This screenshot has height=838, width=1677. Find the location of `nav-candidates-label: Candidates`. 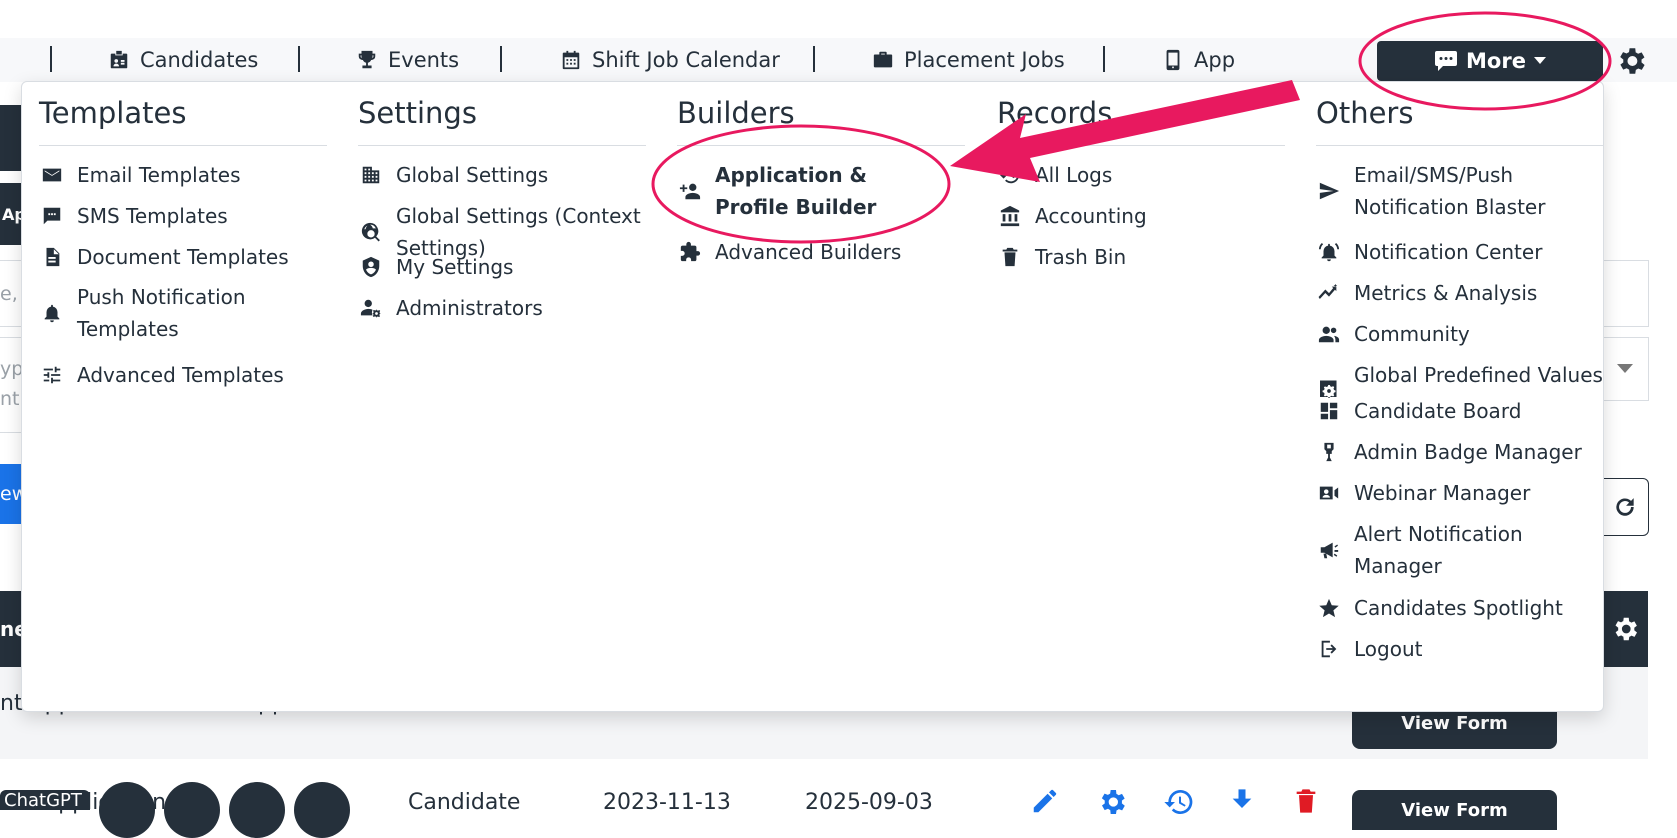

nav-candidates-label: Candidates is located at coordinates (199, 60).